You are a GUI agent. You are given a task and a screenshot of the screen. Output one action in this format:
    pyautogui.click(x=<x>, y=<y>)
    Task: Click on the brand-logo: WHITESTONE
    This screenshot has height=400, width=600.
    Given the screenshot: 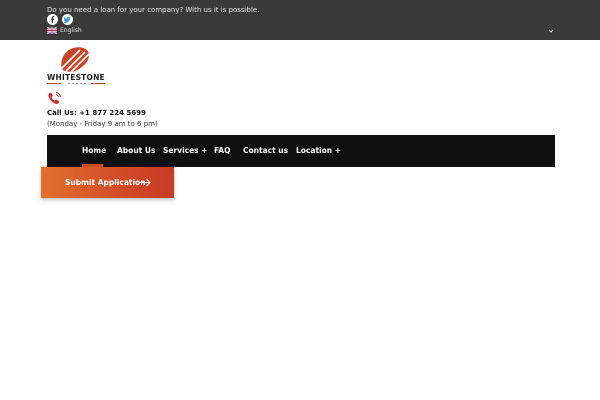 What is the action you would take?
    pyautogui.click(x=78, y=66)
    